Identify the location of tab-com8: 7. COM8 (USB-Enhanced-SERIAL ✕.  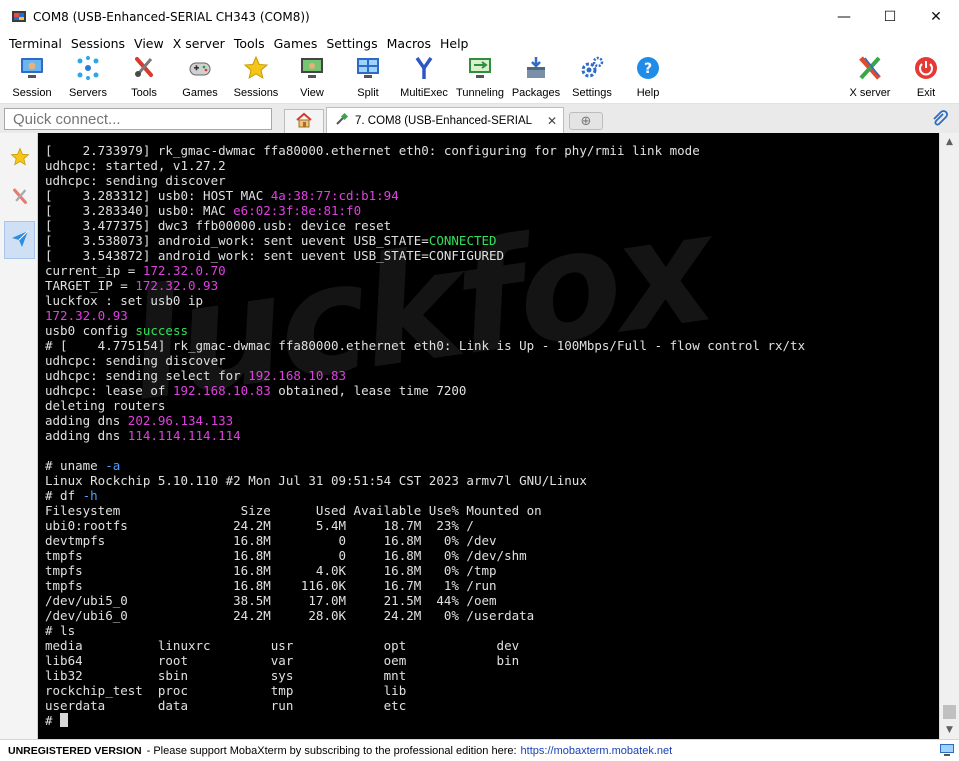
(445, 120).